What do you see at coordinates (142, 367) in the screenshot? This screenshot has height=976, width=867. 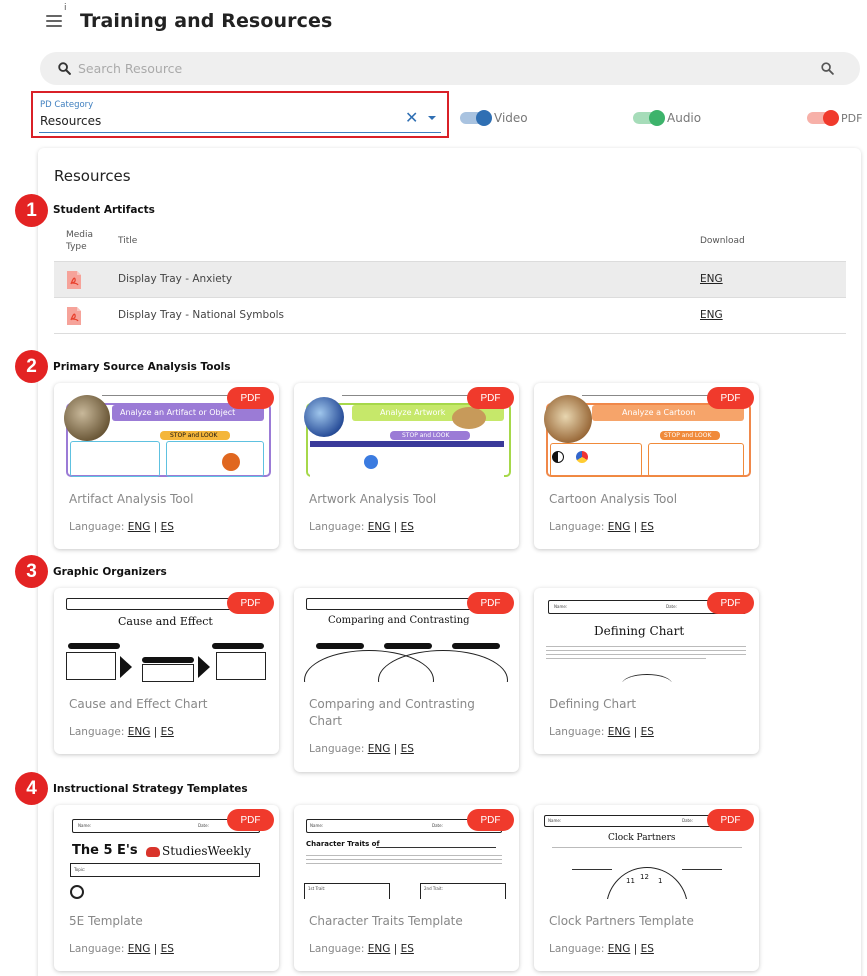 I see `section-label: Primary Source Analysis Tools` at bounding box center [142, 367].